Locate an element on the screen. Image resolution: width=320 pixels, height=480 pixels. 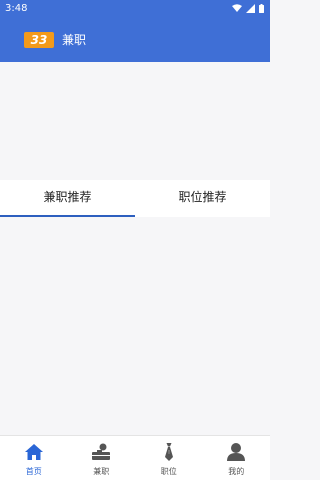
briefcase-icon is located at coordinates (101, 451).